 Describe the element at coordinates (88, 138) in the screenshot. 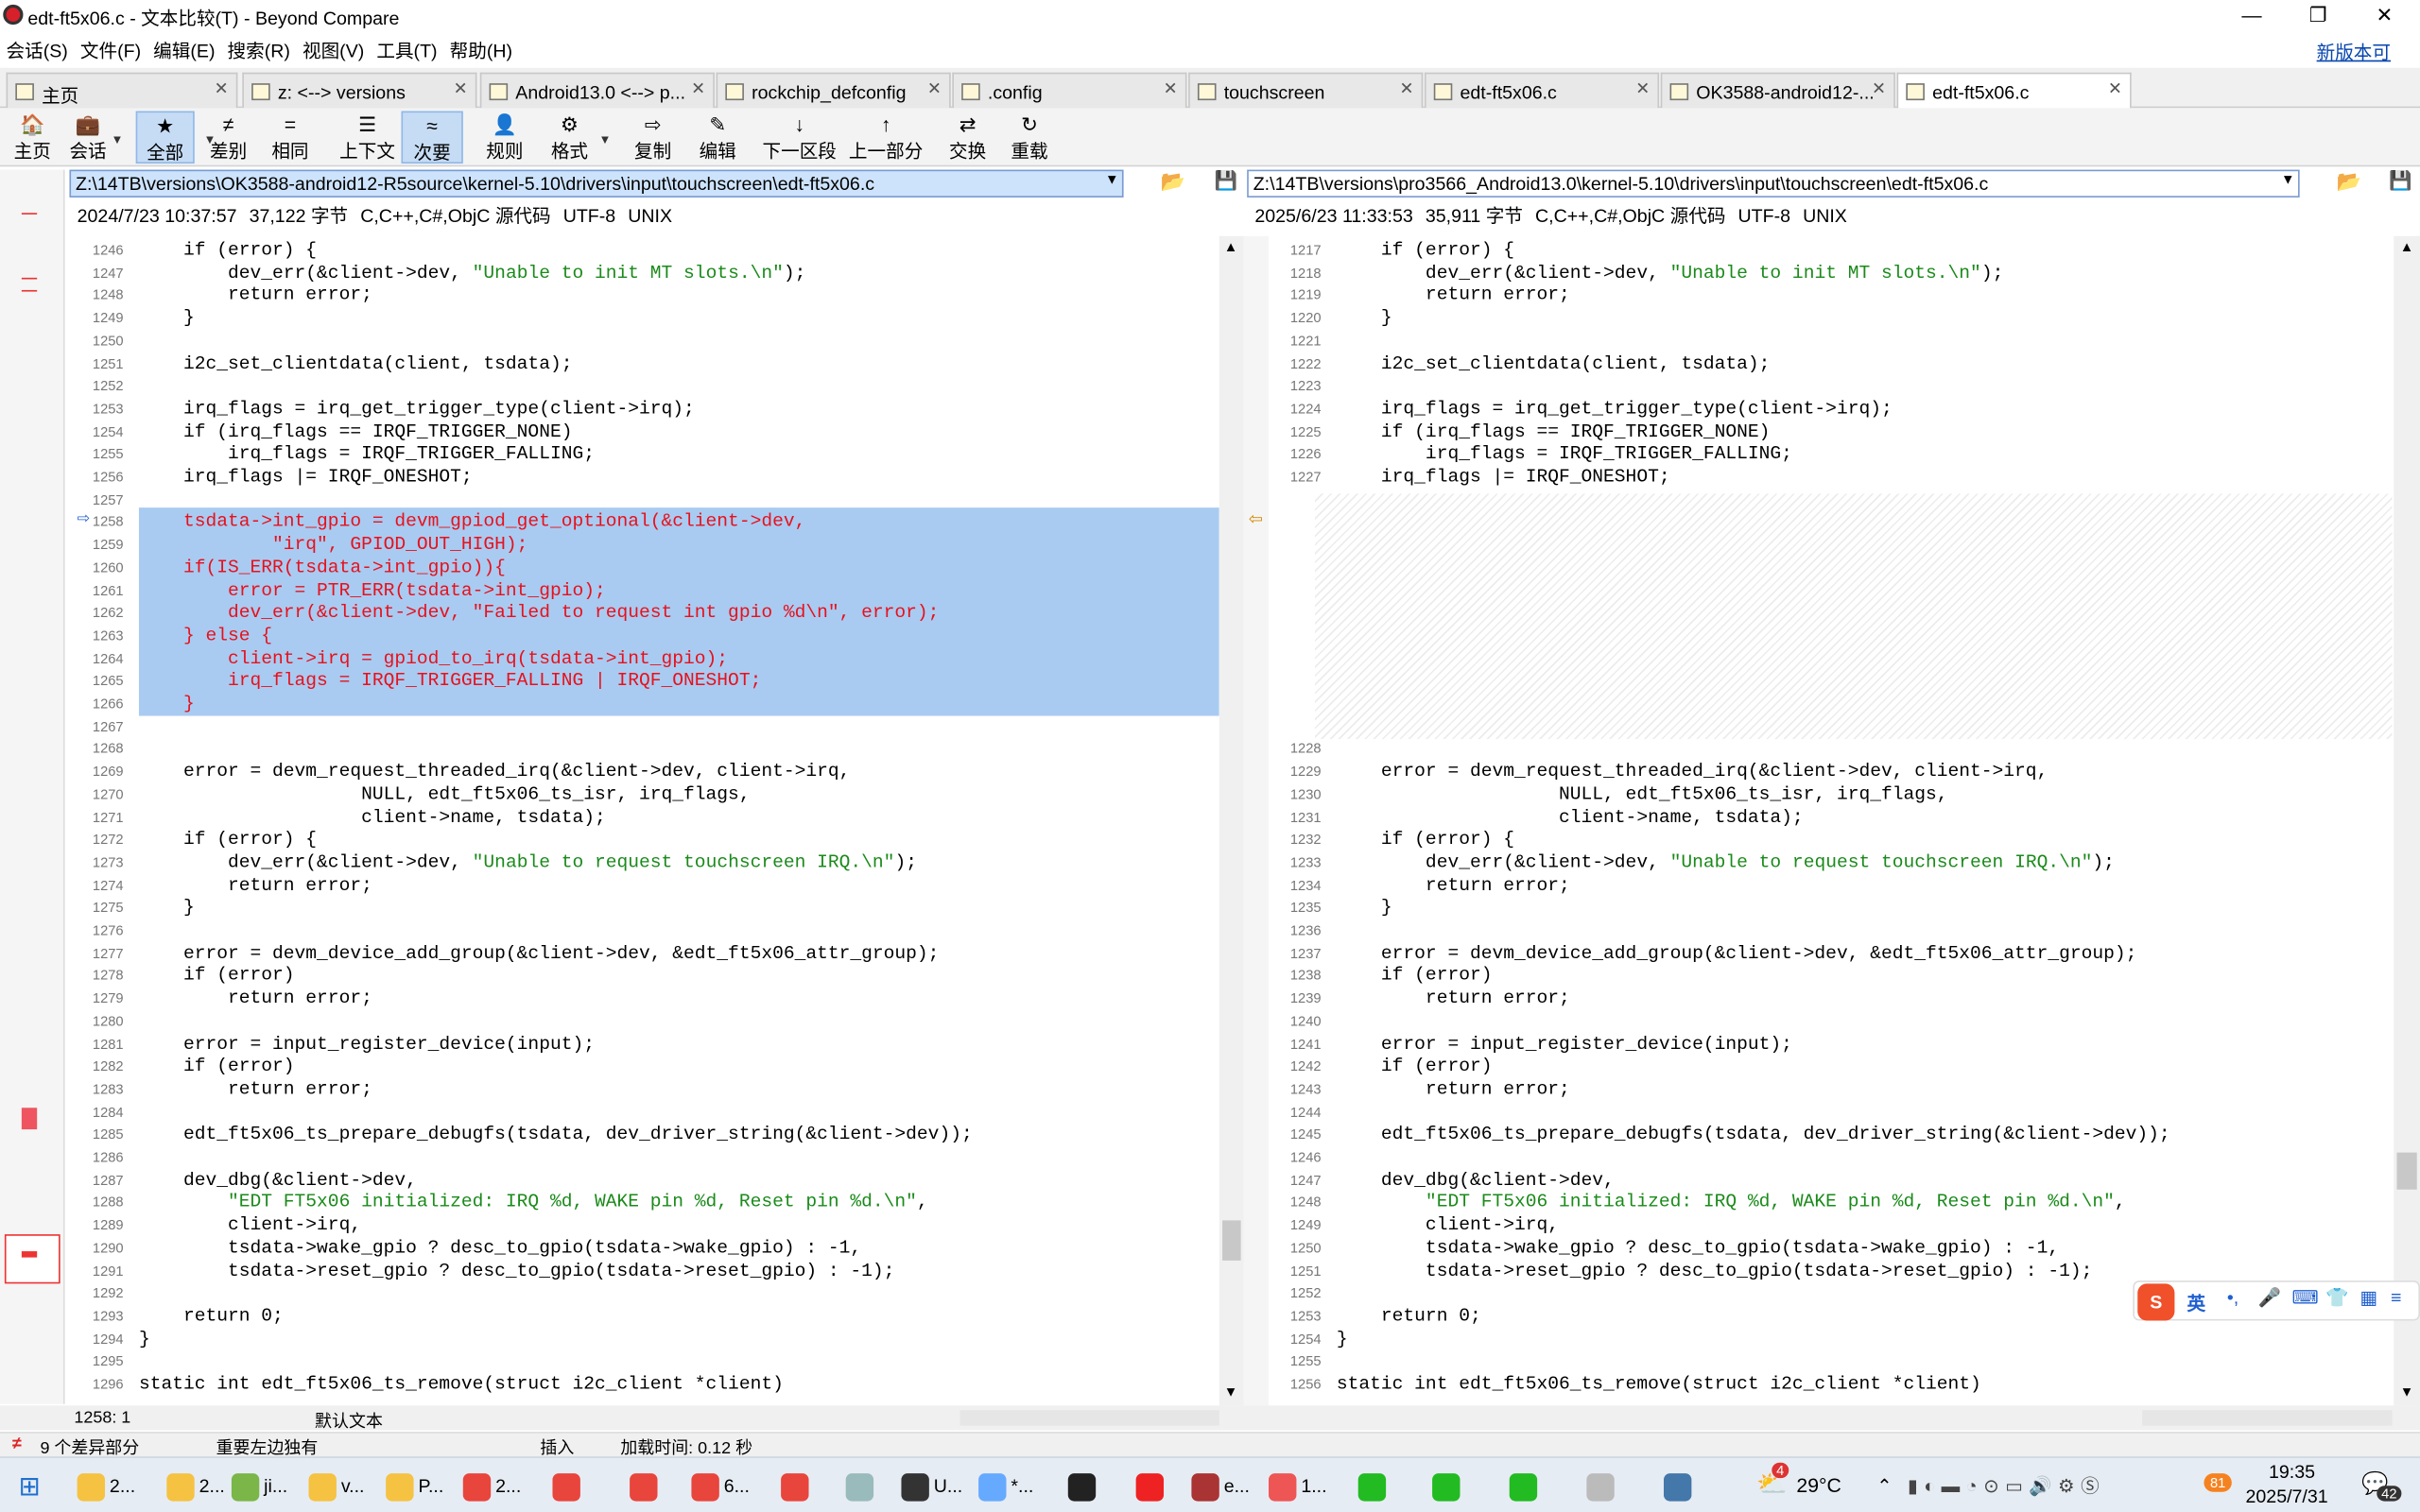

I see `toolbar-button-1: 💼 会话` at that location.